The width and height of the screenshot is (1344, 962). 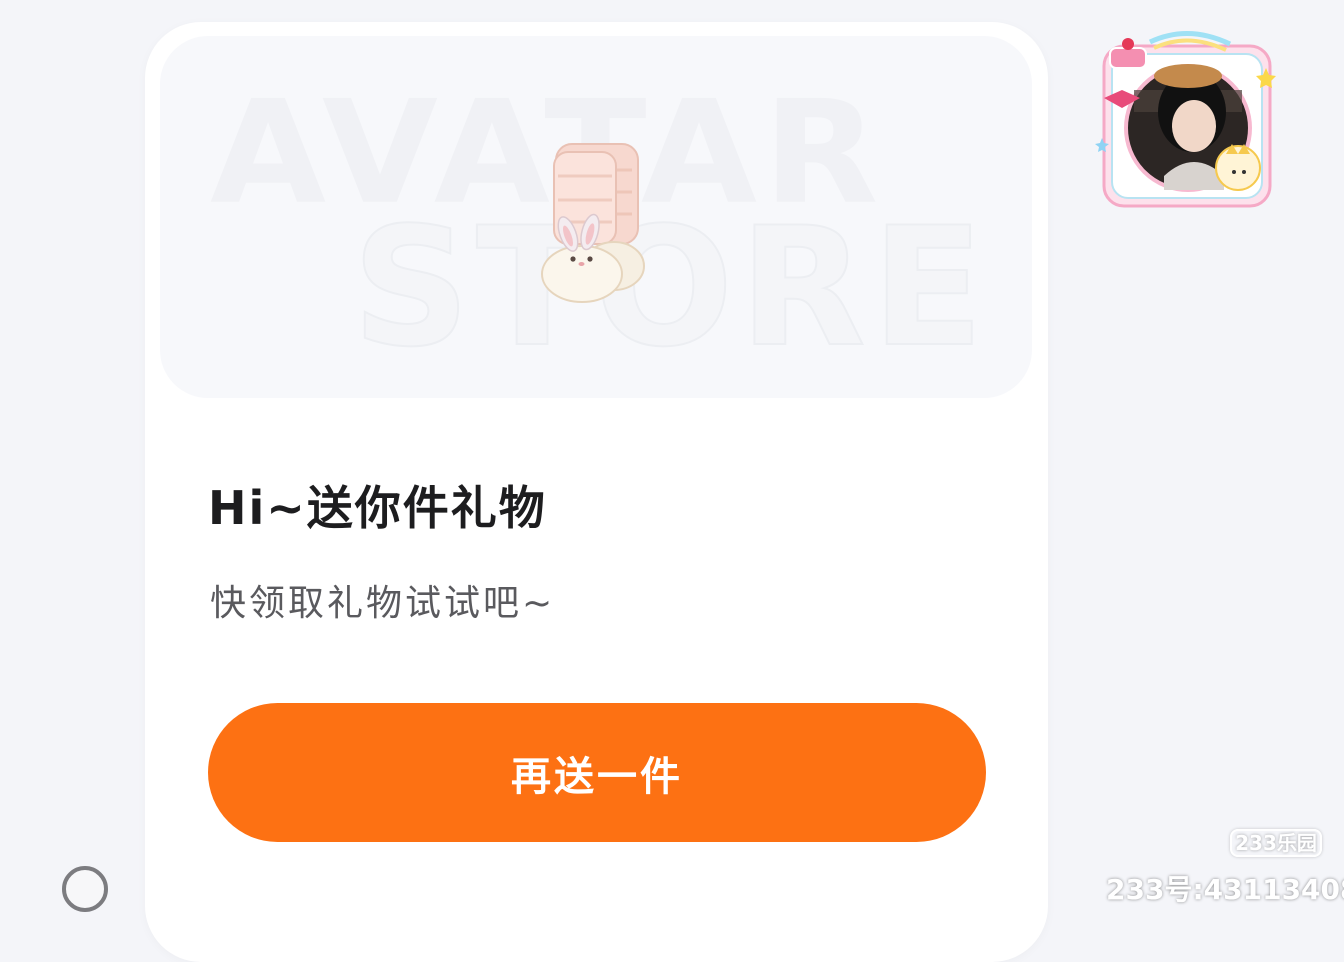 What do you see at coordinates (1276, 843) in the screenshot?
I see `site-watermark-badge: 233乐园` at bounding box center [1276, 843].